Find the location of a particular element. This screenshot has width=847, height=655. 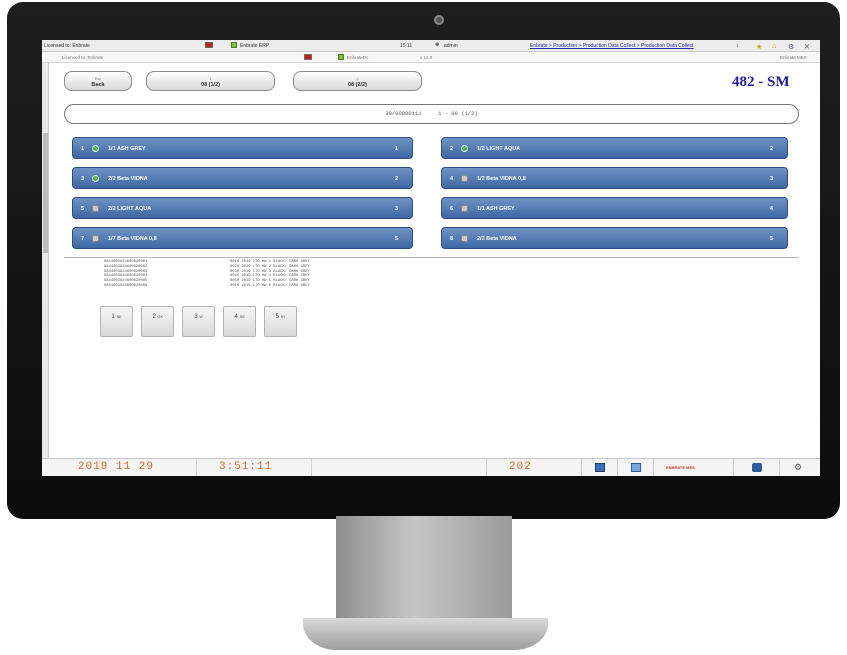

sub-right-text: Enbrate MES is located at coordinates (793, 57).